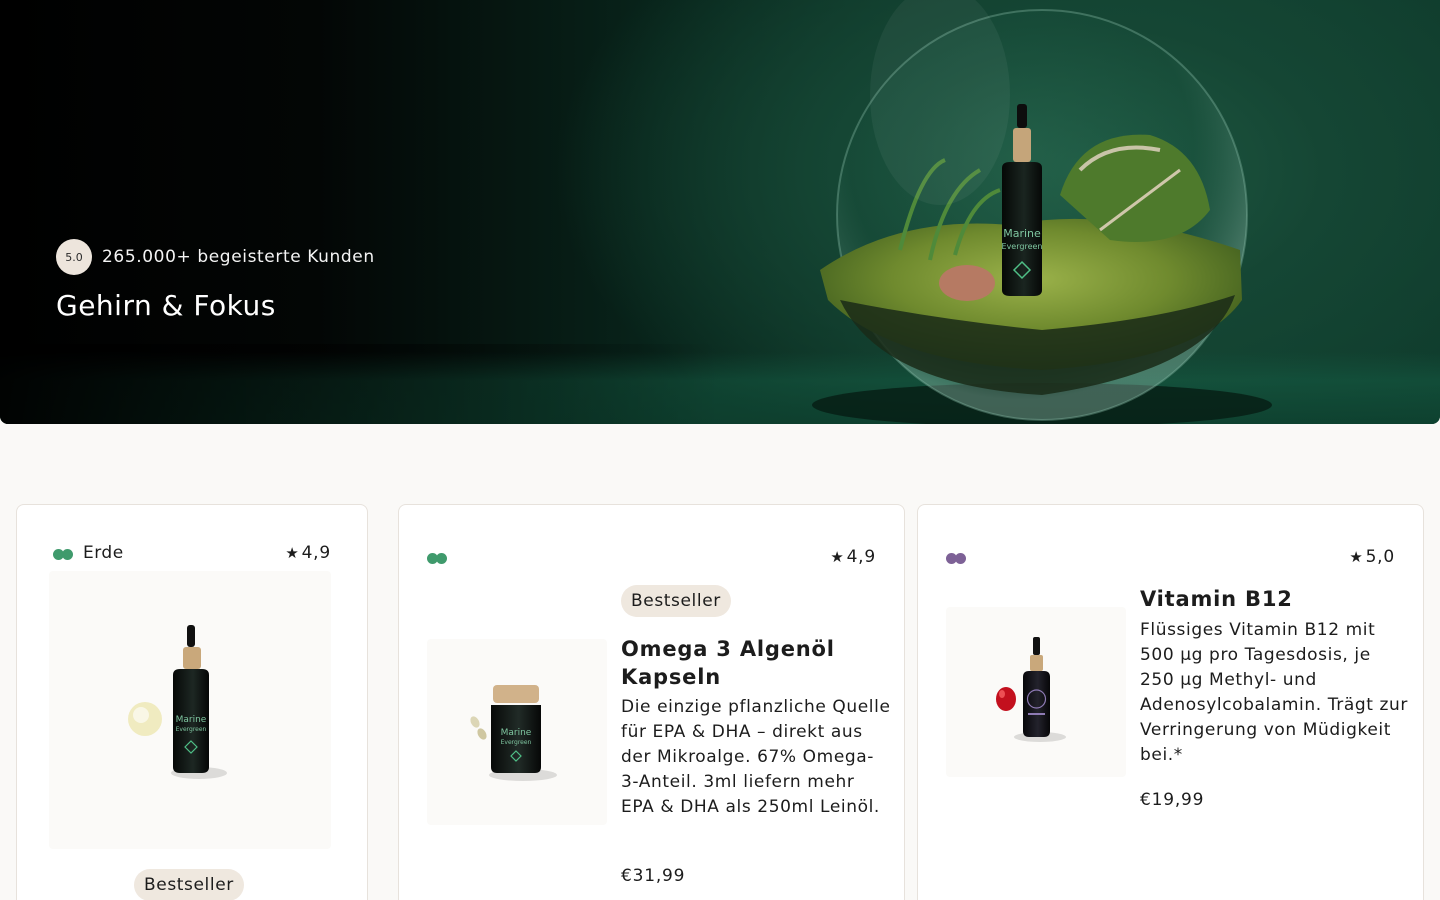 The height and width of the screenshot is (900, 1440). I want to click on product-rating: ★ 5,0, so click(1372, 557).